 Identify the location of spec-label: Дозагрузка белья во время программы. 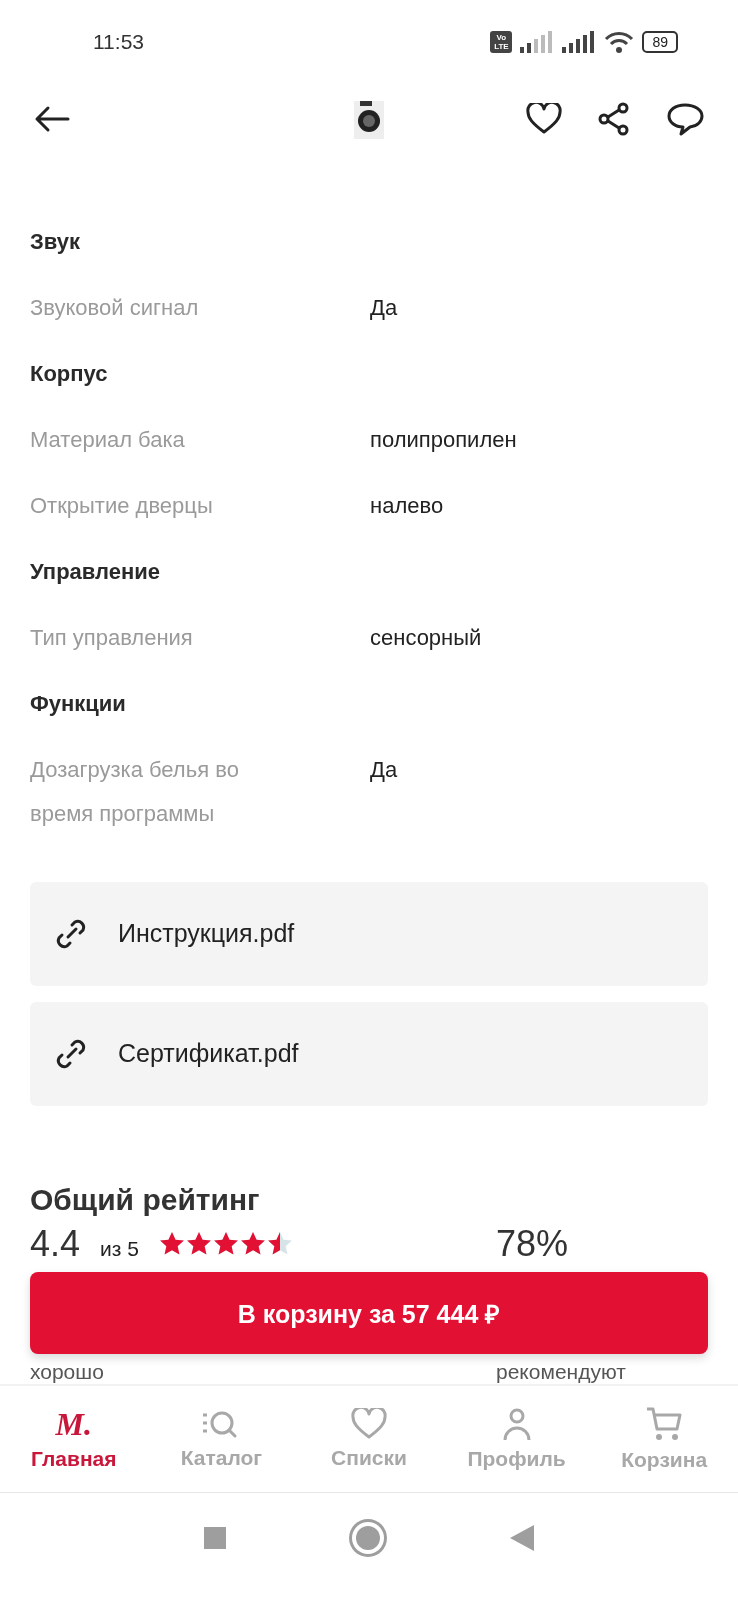
(135, 791).